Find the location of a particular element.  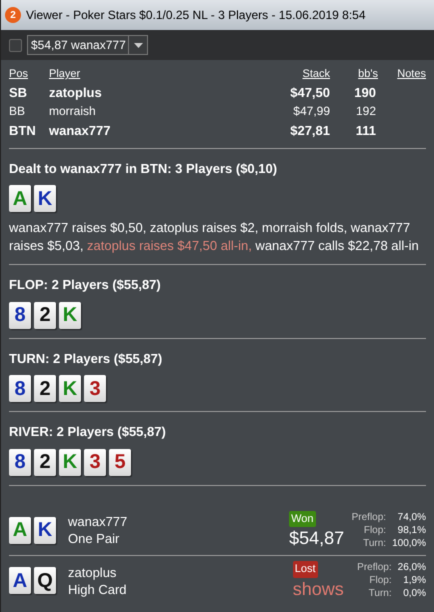

bb-cell: 111 is located at coordinates (366, 130).